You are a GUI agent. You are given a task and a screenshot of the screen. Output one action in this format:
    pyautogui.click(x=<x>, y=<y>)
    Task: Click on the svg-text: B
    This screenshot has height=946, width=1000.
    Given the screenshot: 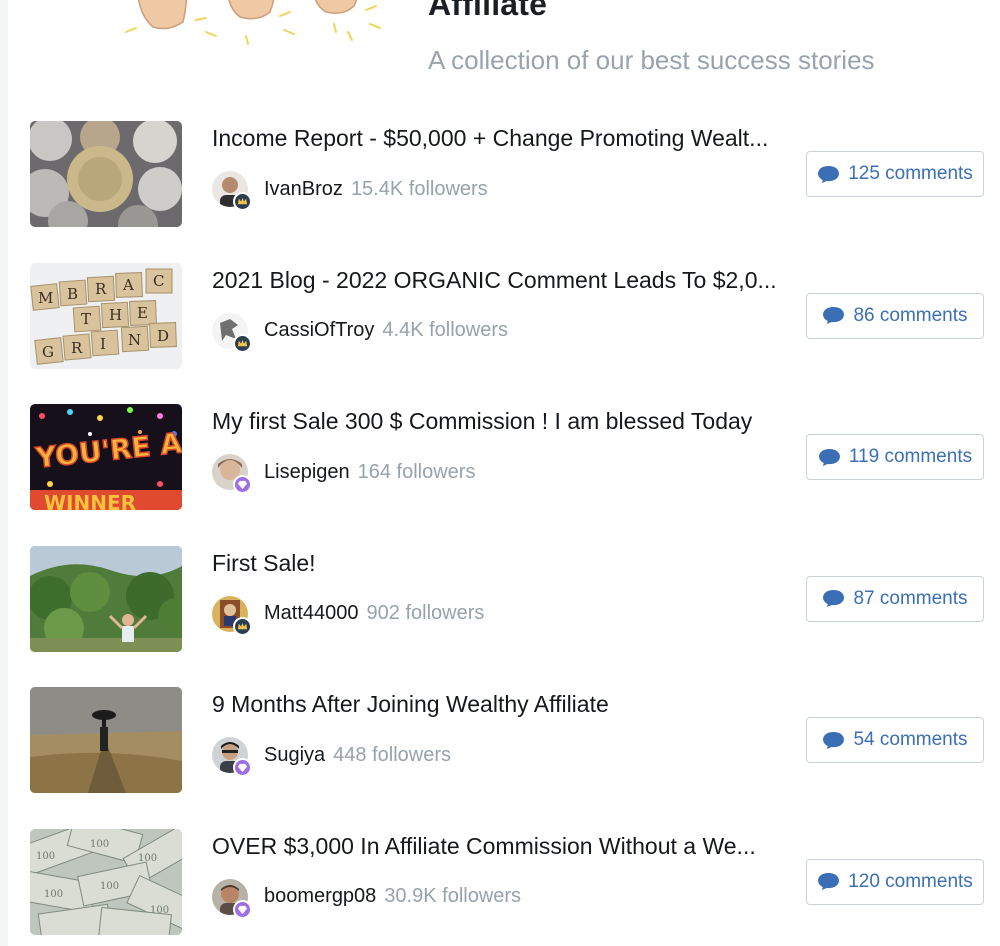 What is the action you would take?
    pyautogui.click(x=72, y=294)
    